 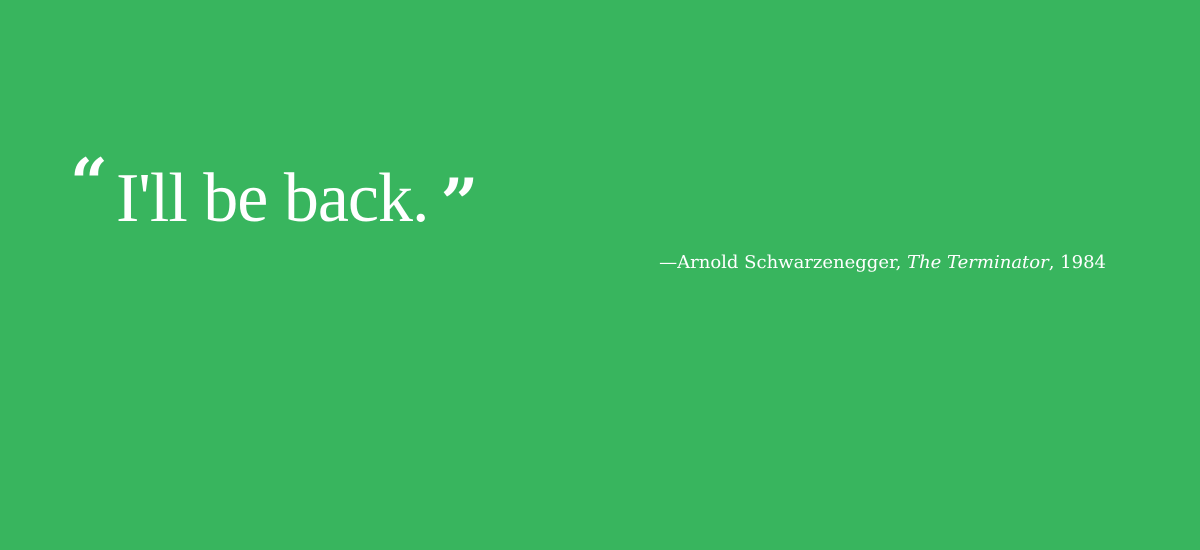 I want to click on attribution-author: —Arnold Schwarzenegger,, so click(x=783, y=262).